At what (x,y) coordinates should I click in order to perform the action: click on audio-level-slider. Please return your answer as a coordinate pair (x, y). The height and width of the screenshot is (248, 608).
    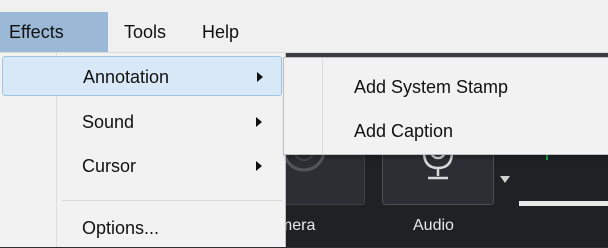
    Looking at the image, I should click on (563, 203).